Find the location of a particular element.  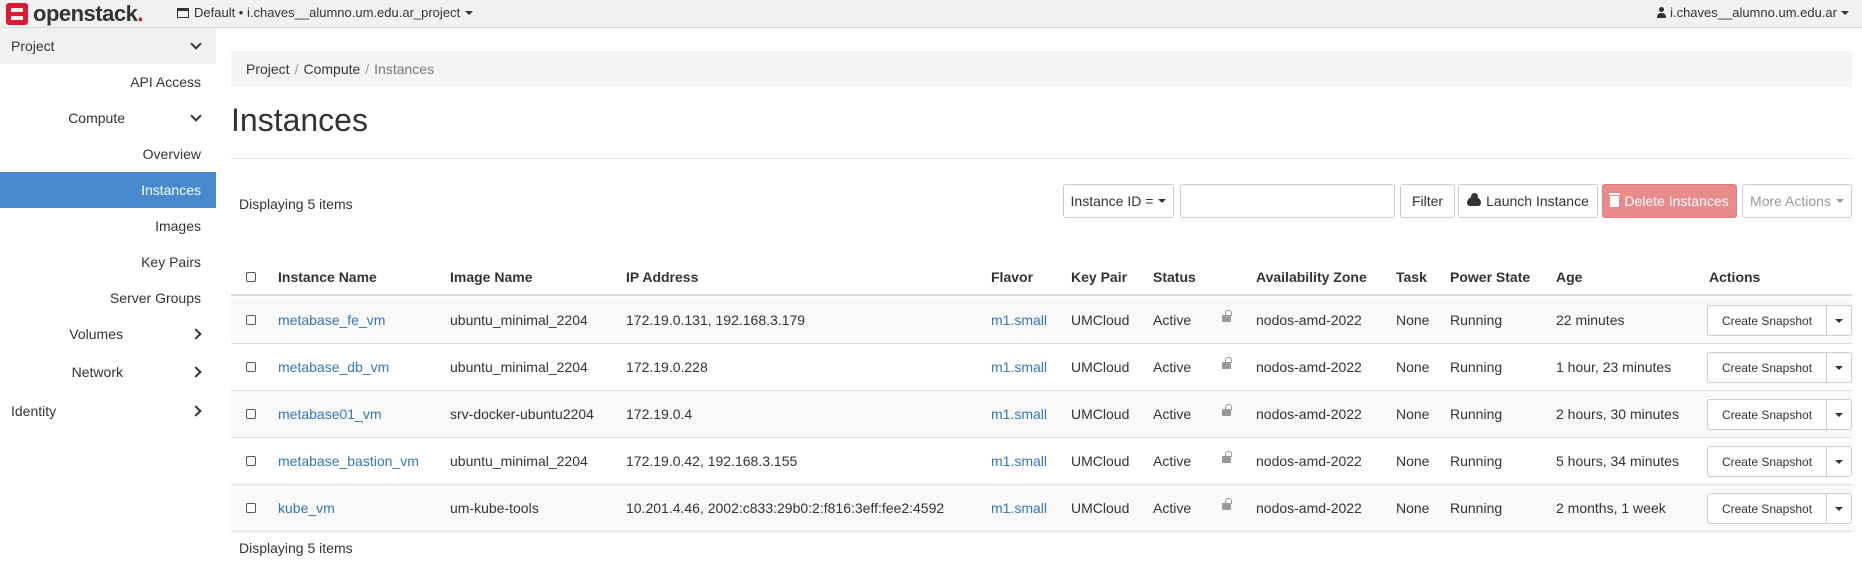

filter-field-dropdown: Instance ID = is located at coordinates (1118, 201).